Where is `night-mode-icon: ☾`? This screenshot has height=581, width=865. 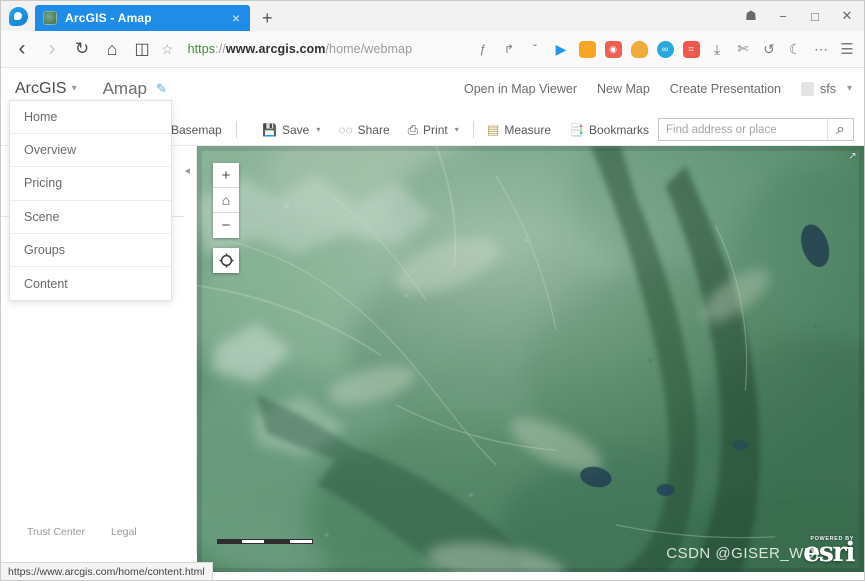 night-mode-icon: ☾ is located at coordinates (795, 49).